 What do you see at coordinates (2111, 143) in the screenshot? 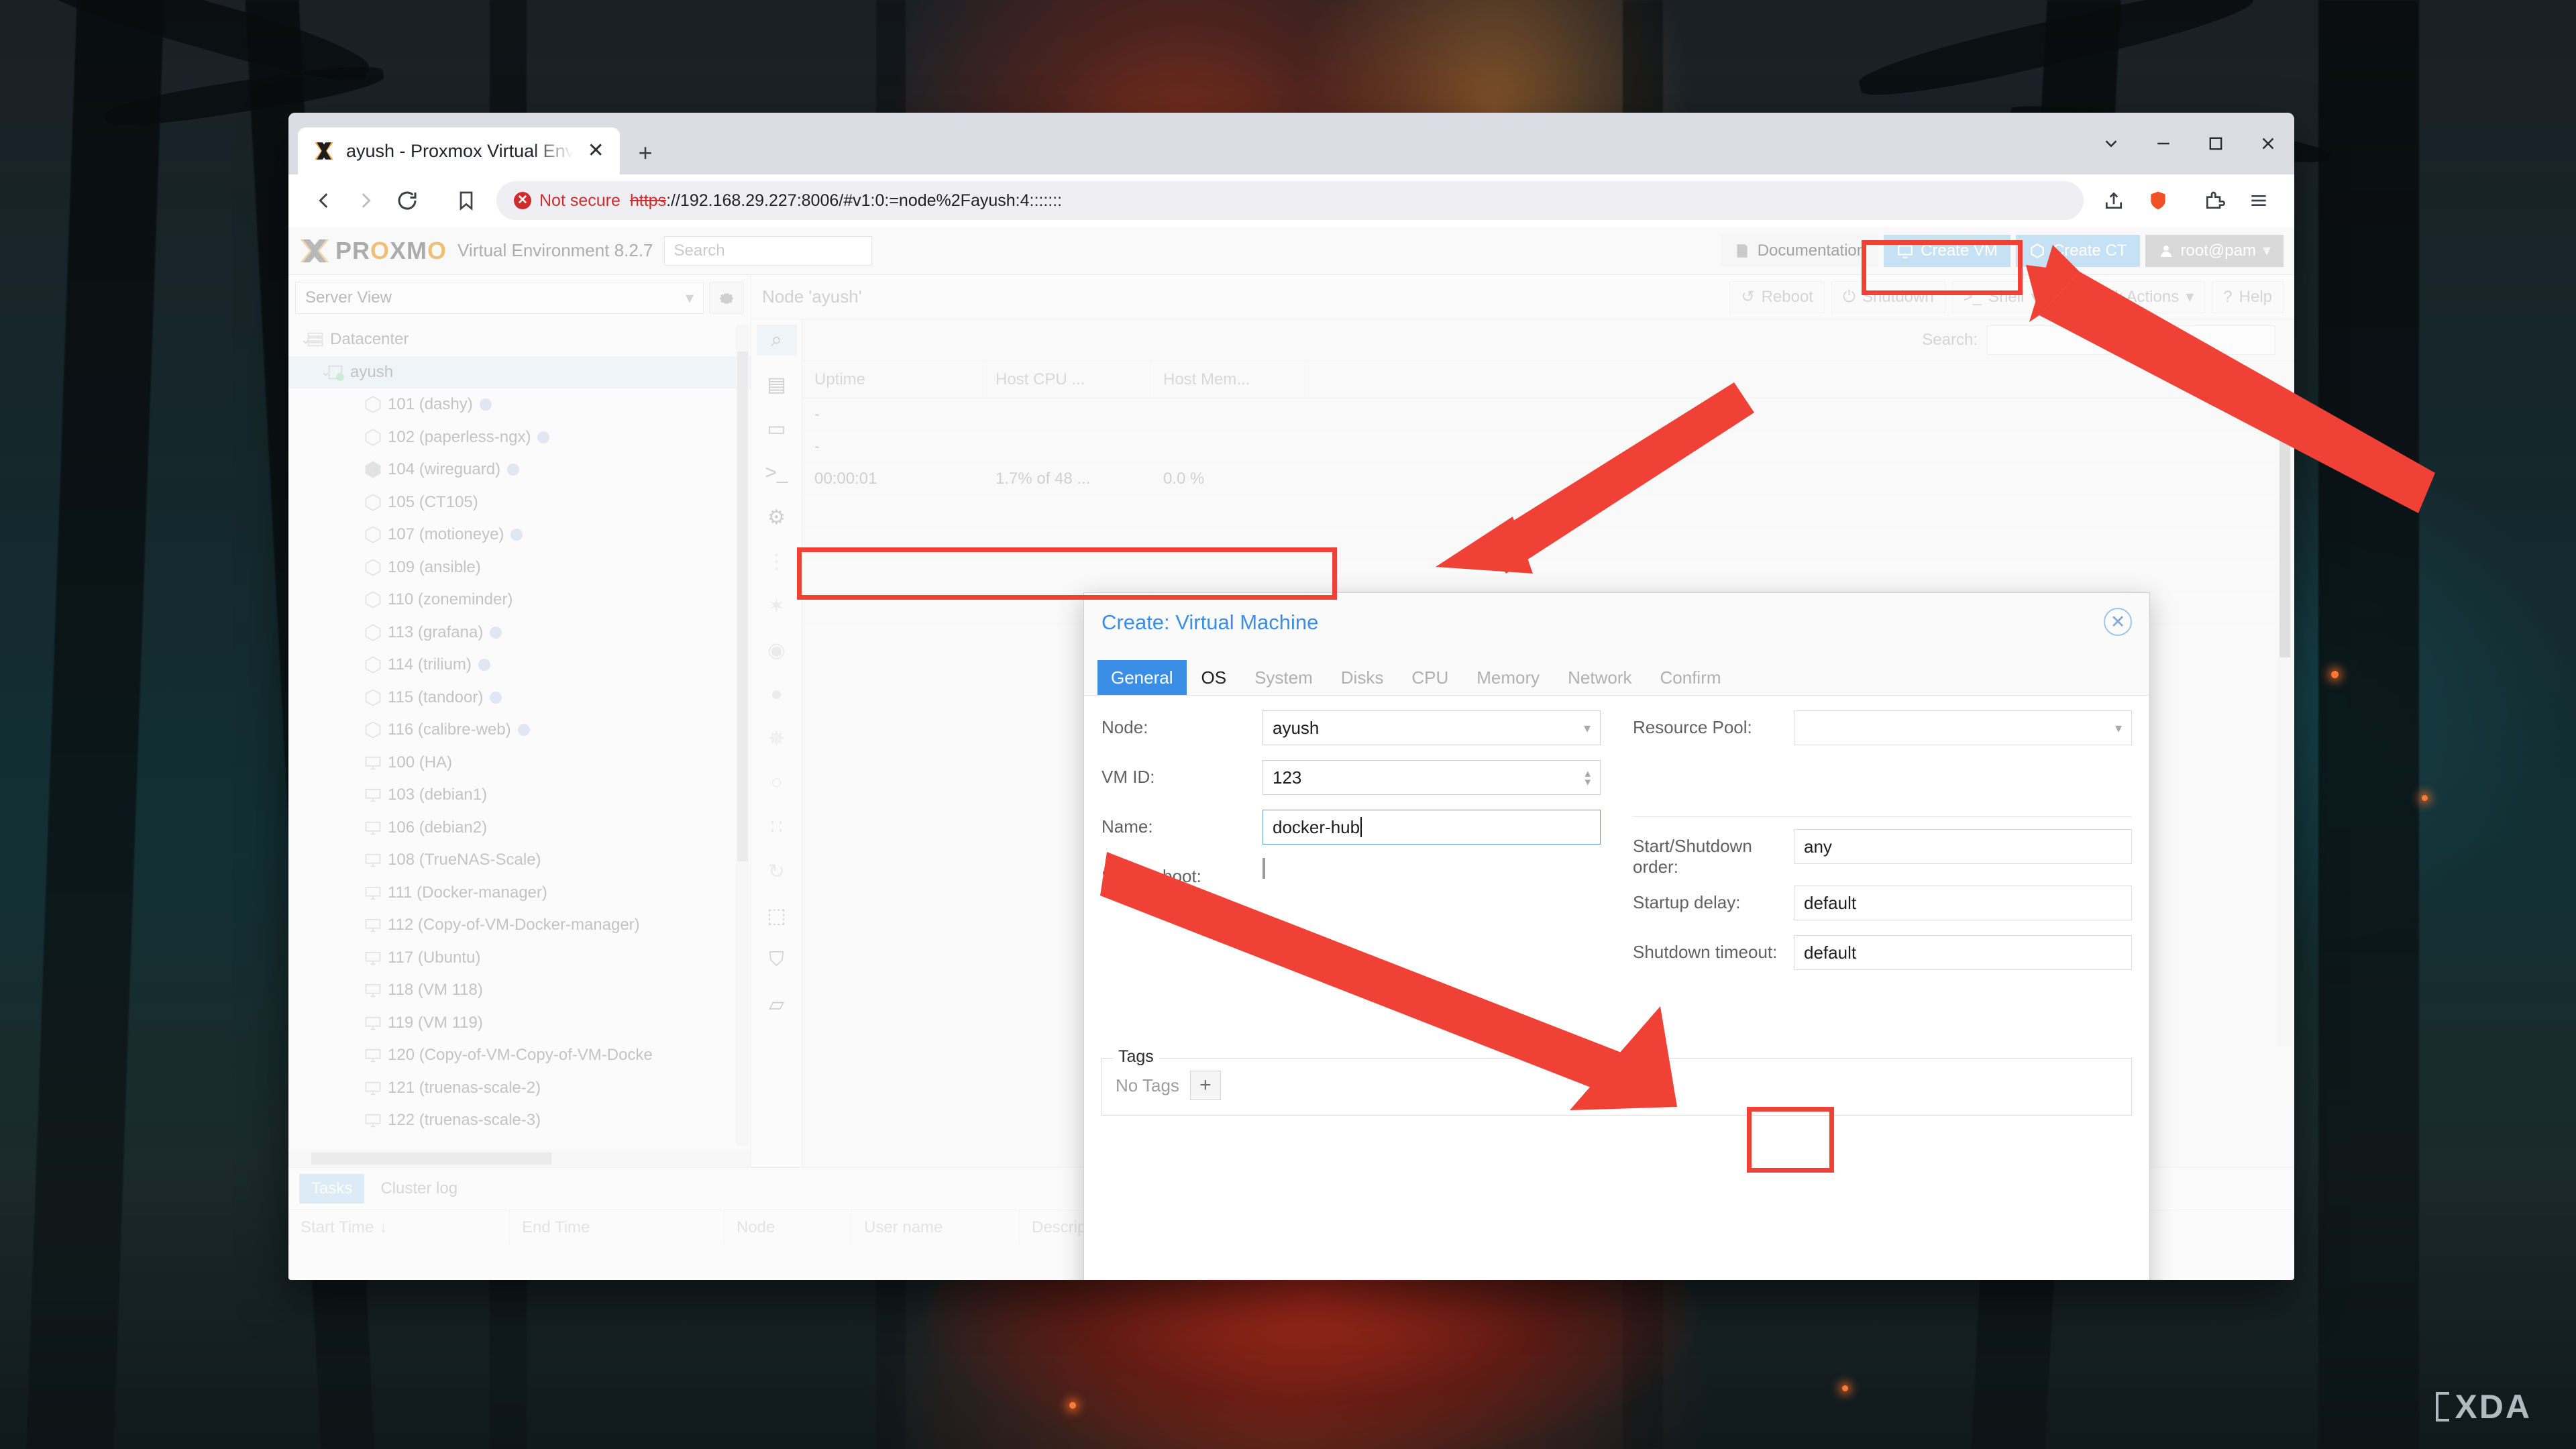
I see `tab-search-chevron-icon` at bounding box center [2111, 143].